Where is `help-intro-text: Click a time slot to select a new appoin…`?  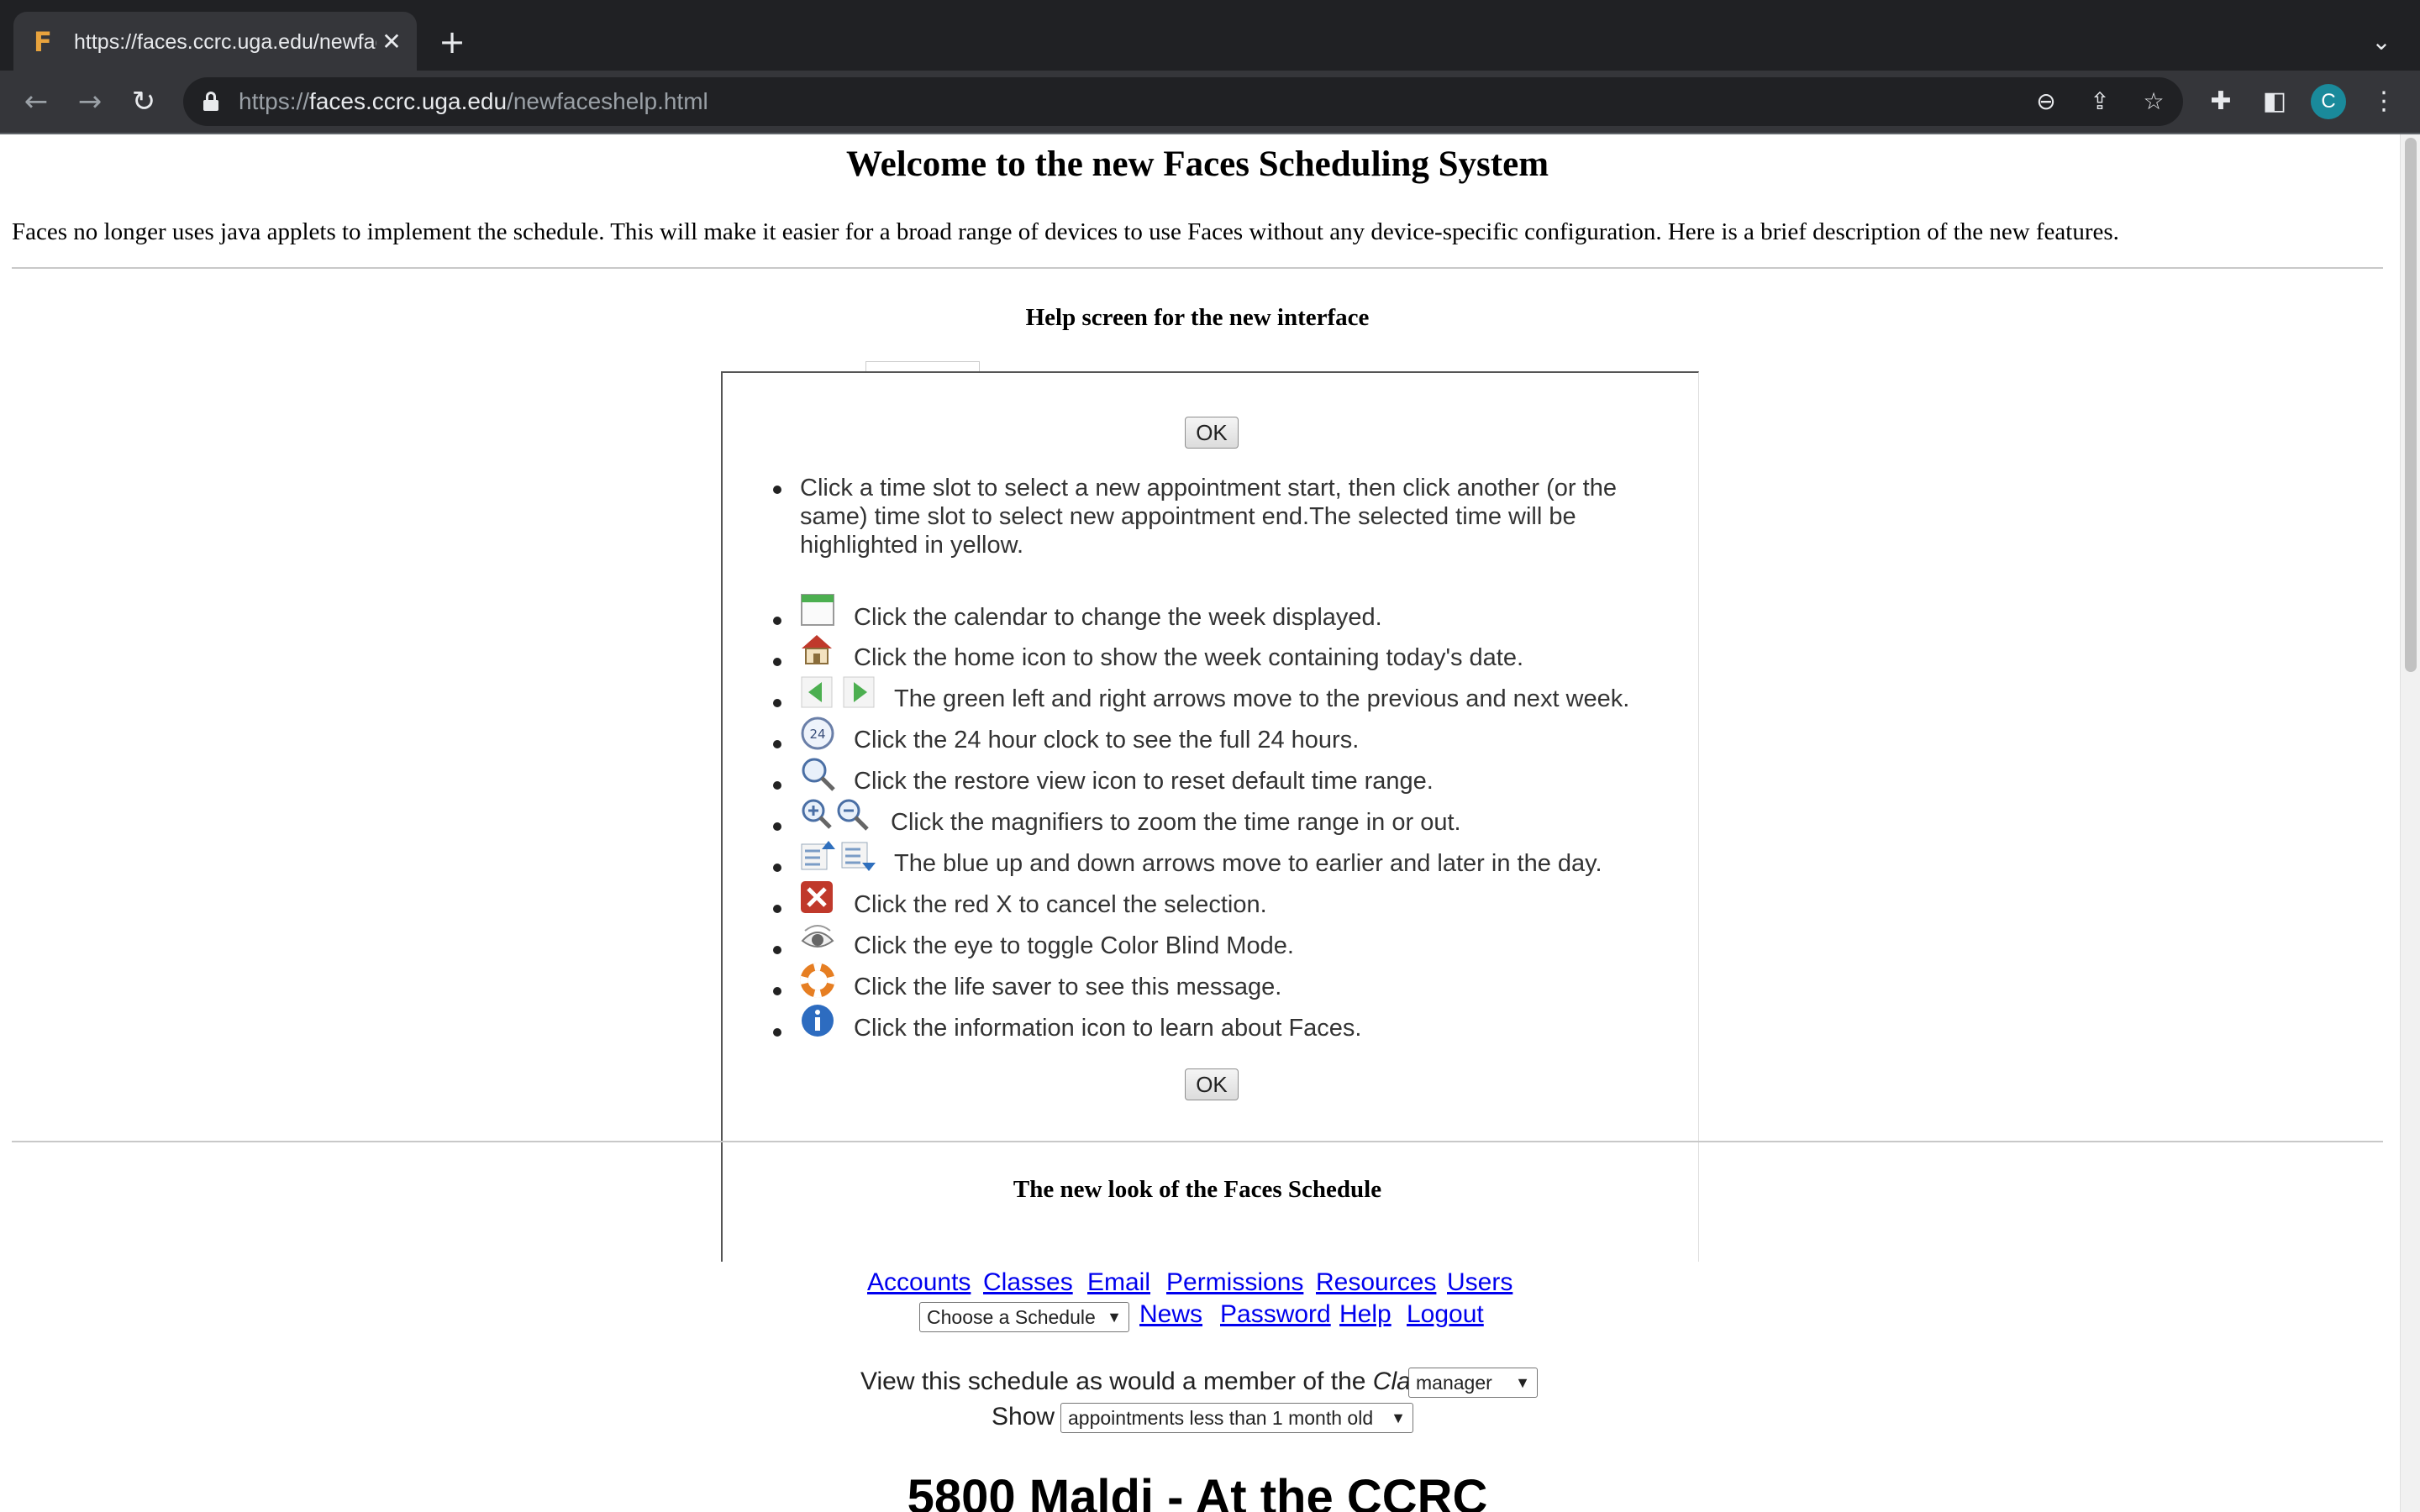 help-intro-text: Click a time slot to select a new appoin… is located at coordinates (1208, 517).